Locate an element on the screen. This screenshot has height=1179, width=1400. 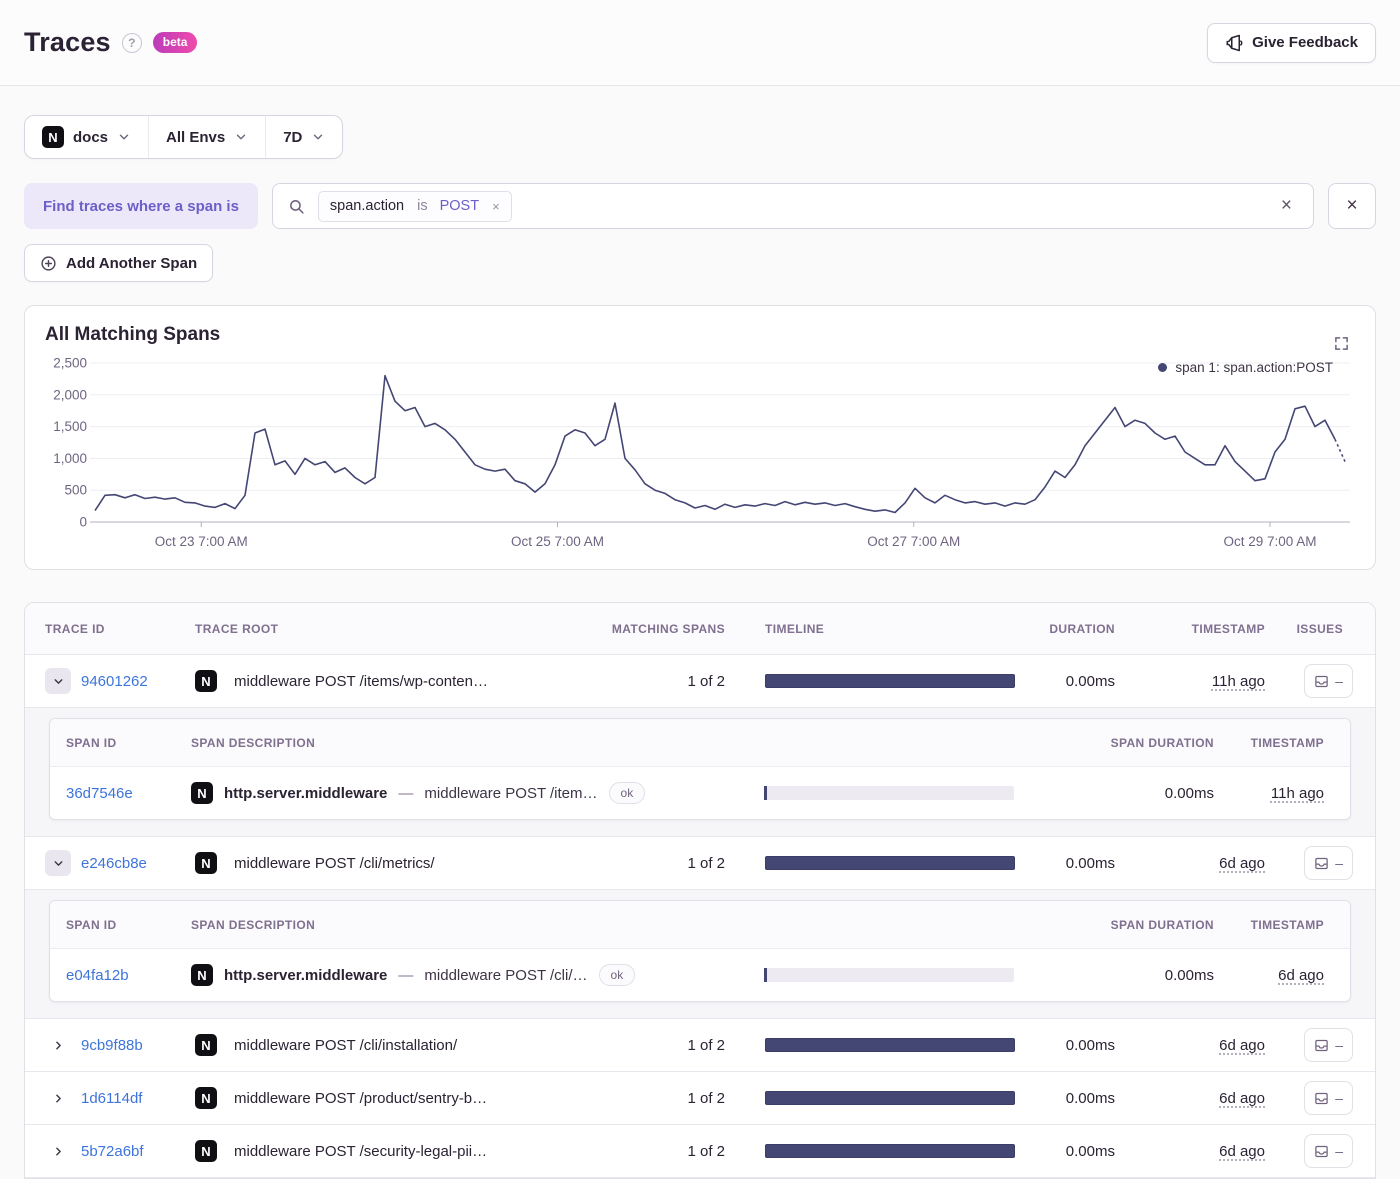
col-matching-spans: MATCHING SPANS is located at coordinates (668, 628).